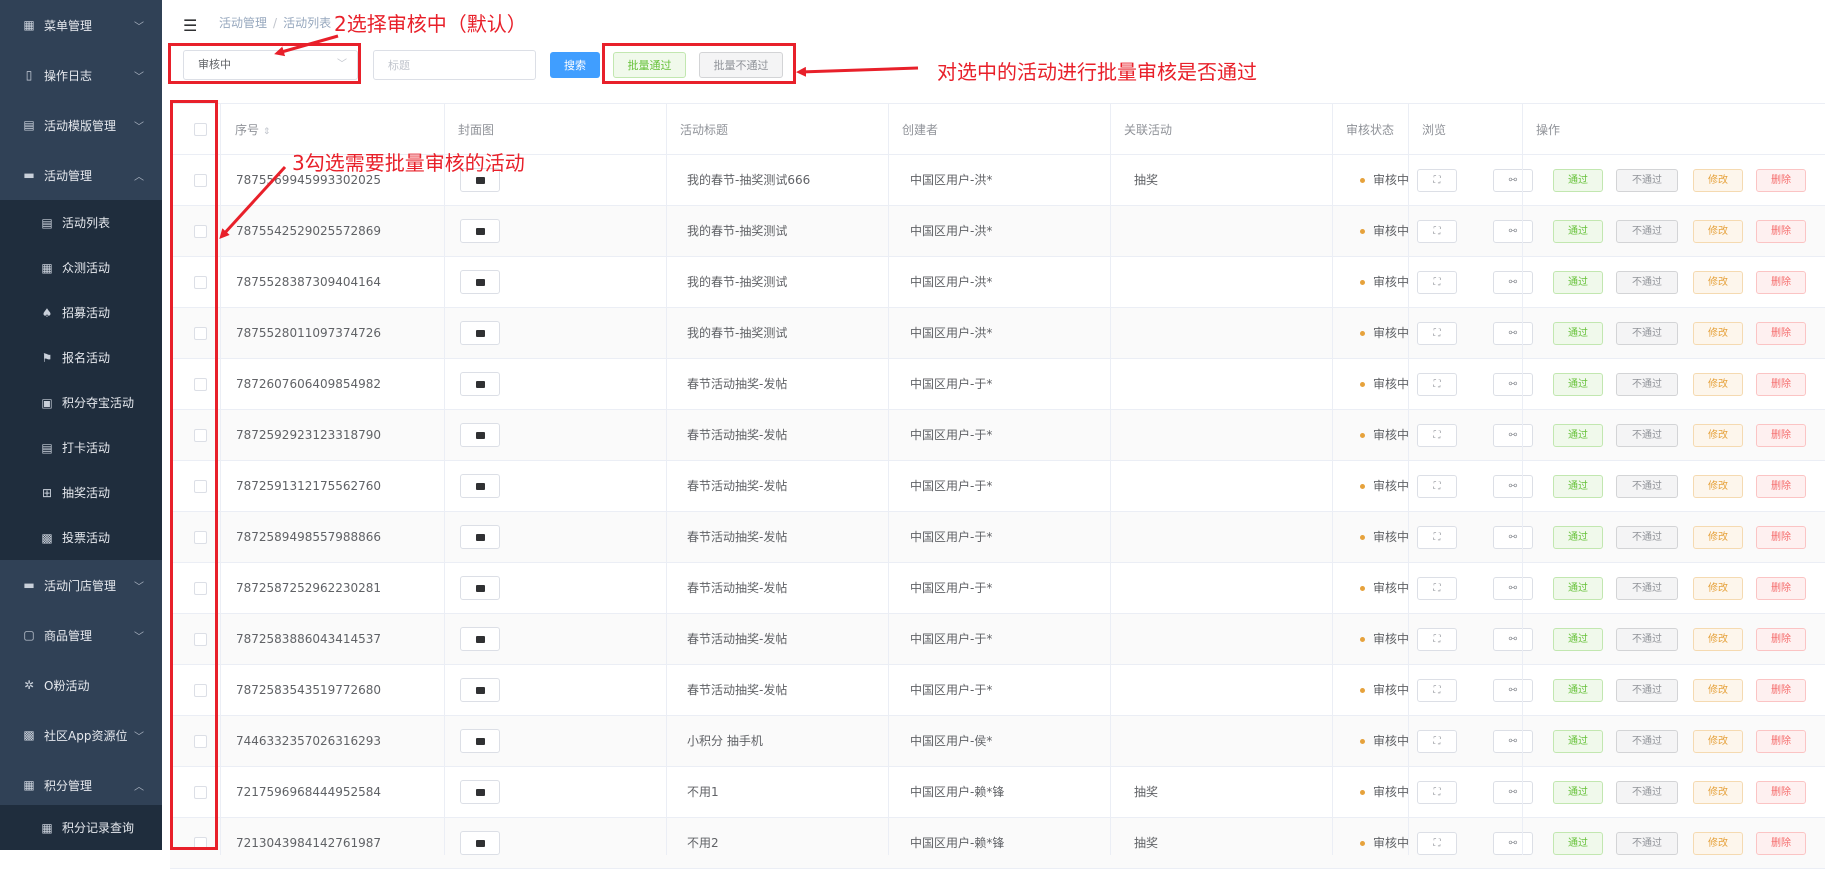 This screenshot has height=869, width=1825. I want to click on sidebar-item-template: ▤ 活动模版管理 ﹀, so click(81, 125).